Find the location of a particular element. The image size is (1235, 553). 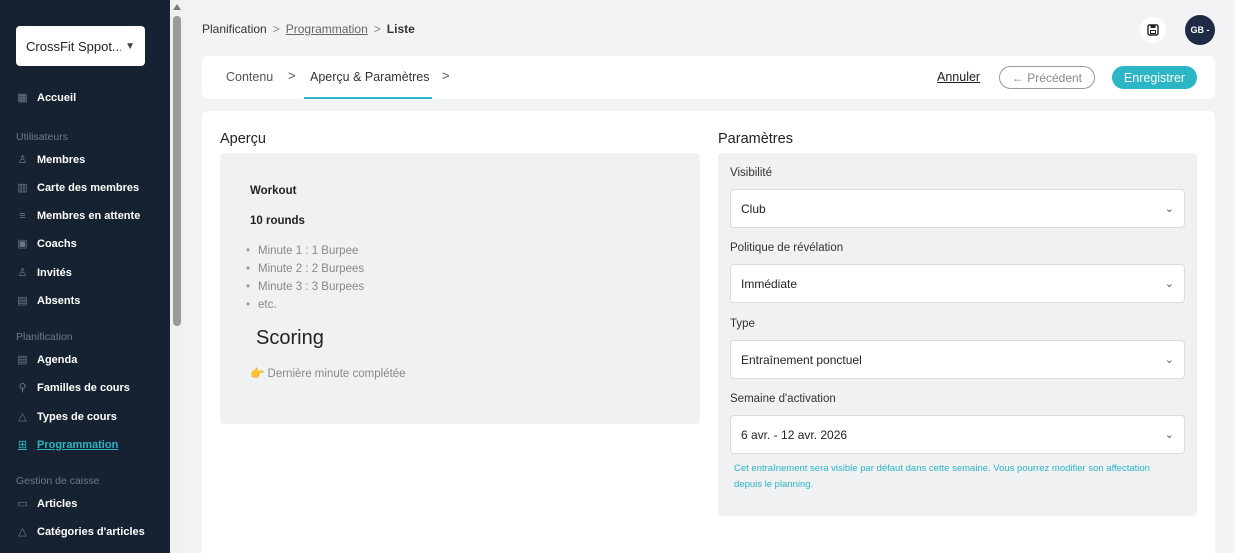

activation-week-label: Semaine d'activation is located at coordinates (783, 399).